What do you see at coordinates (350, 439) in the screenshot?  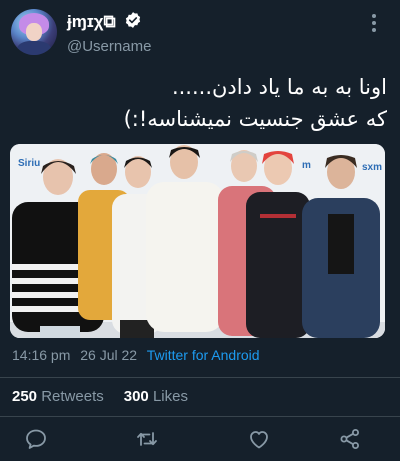 I see `share-icon` at bounding box center [350, 439].